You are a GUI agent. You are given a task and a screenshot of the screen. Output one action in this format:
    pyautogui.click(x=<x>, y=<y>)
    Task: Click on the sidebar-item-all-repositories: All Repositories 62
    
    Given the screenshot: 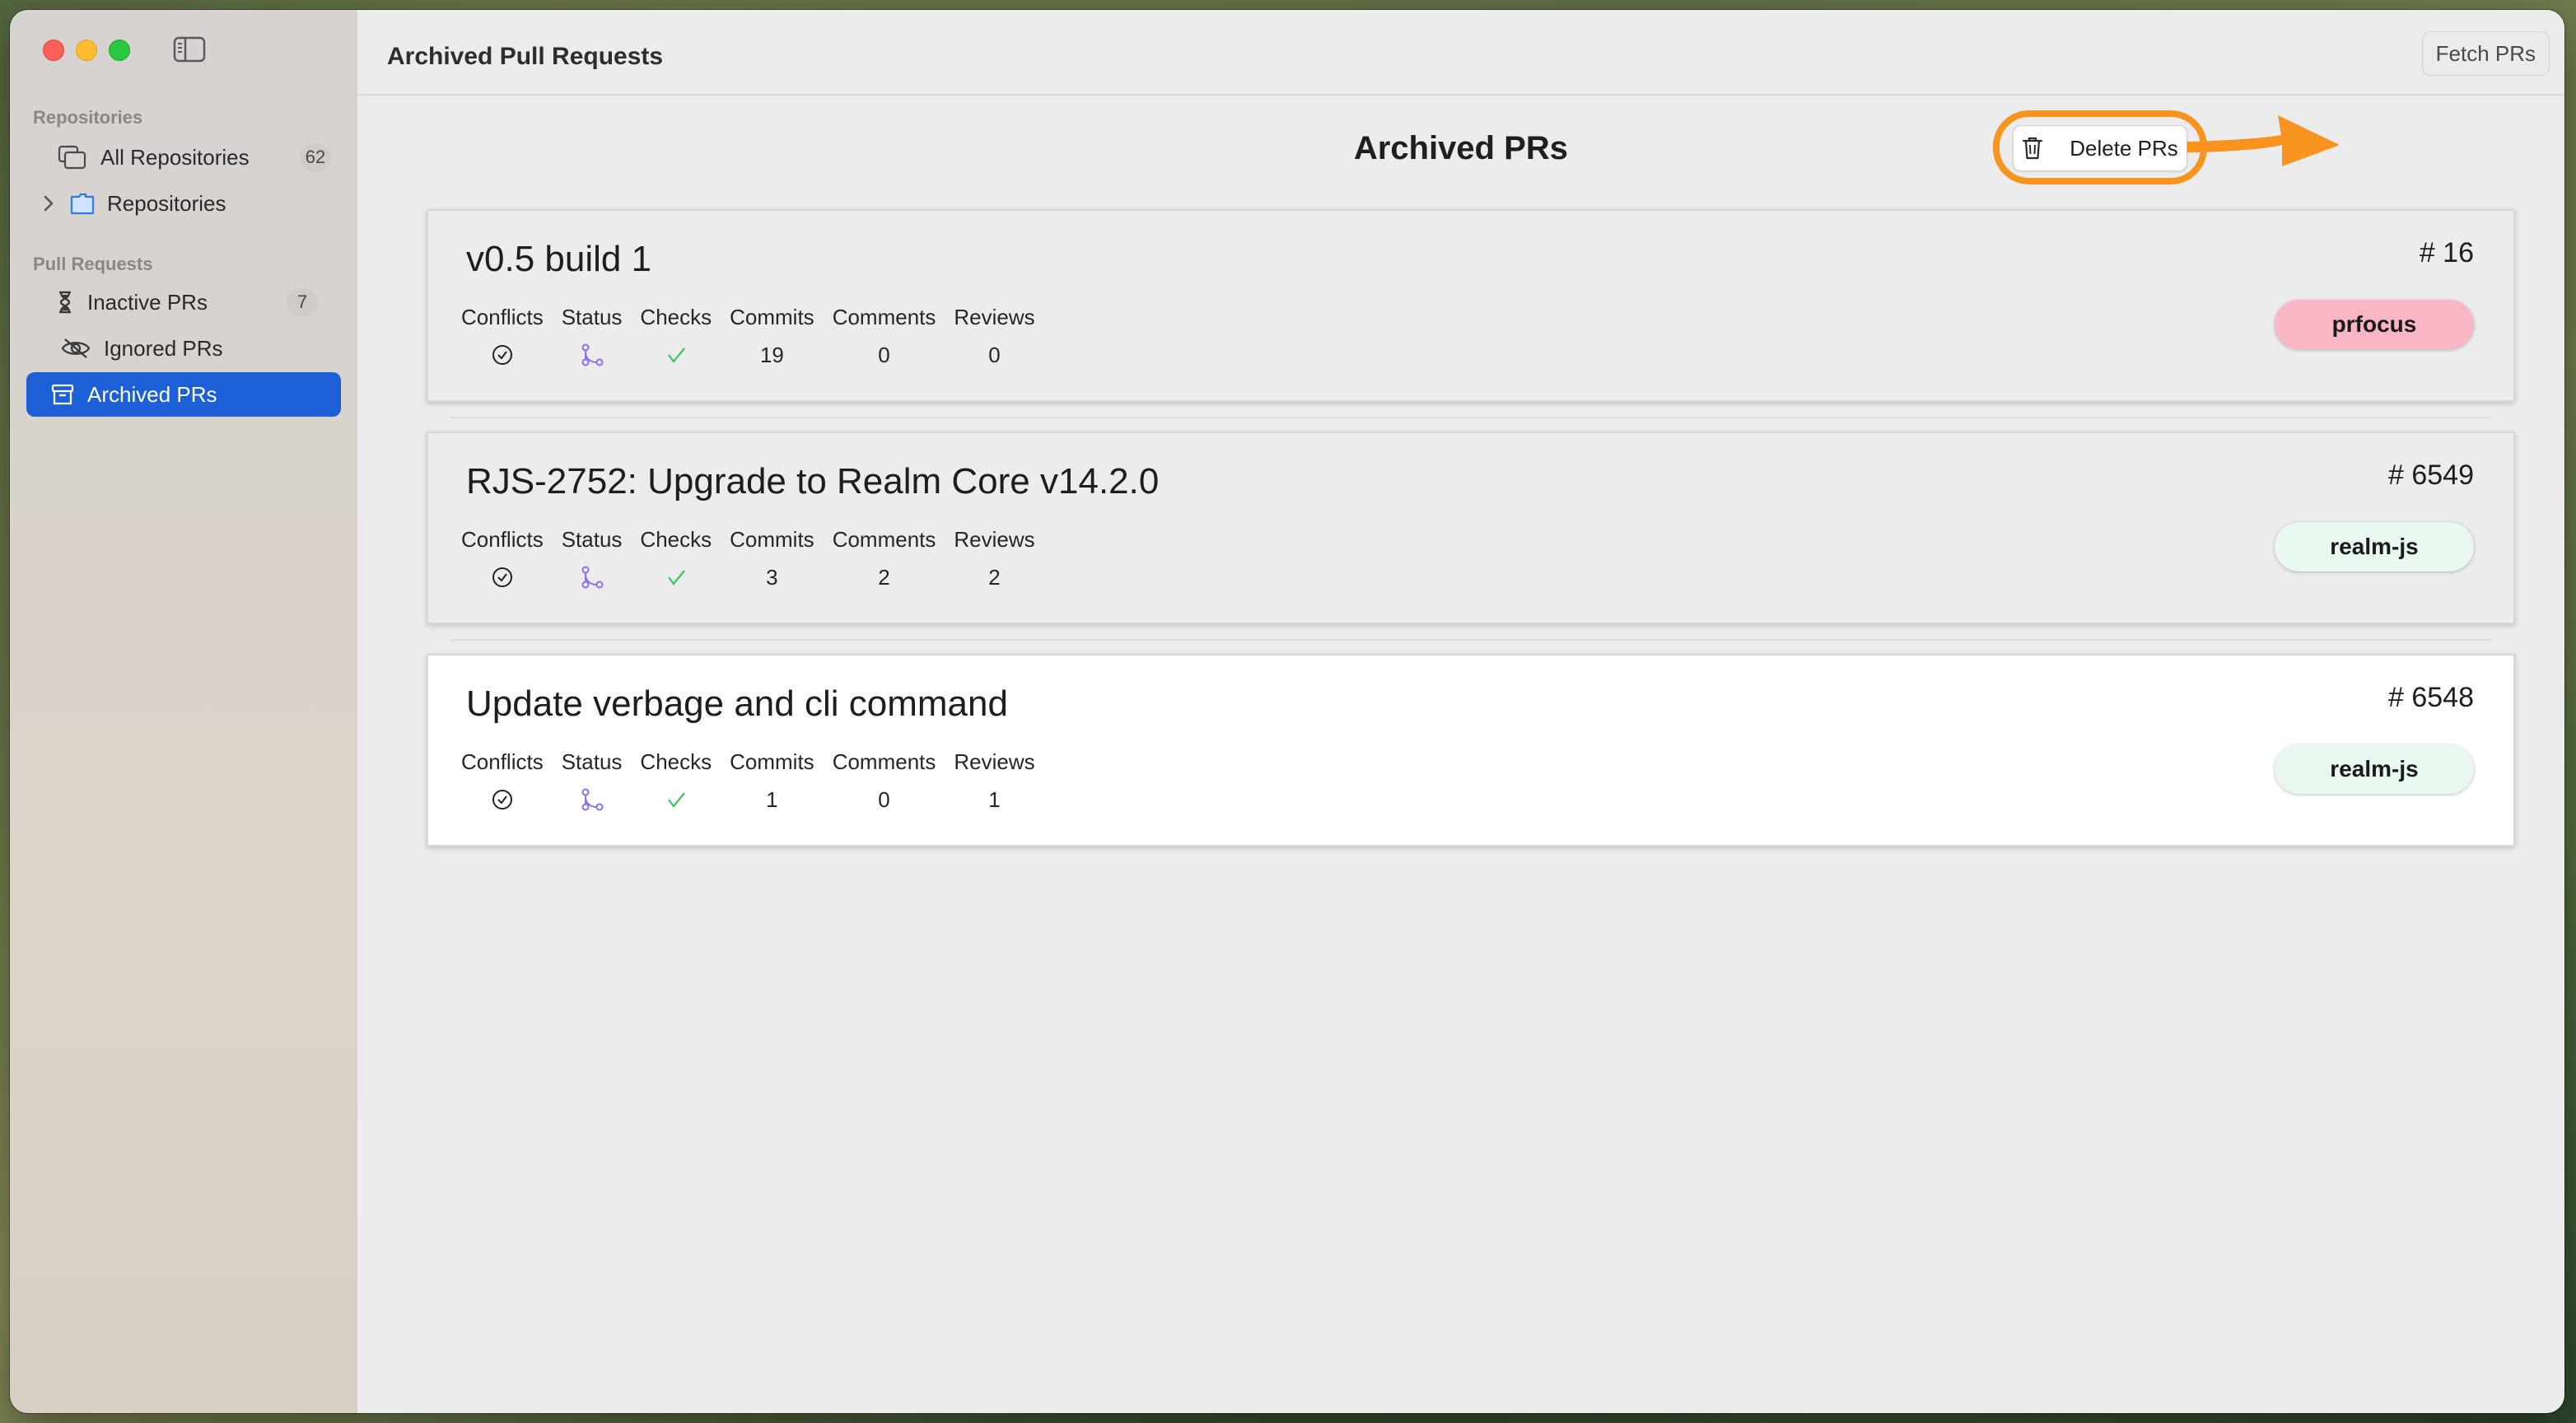 What is the action you would take?
    pyautogui.click(x=183, y=157)
    